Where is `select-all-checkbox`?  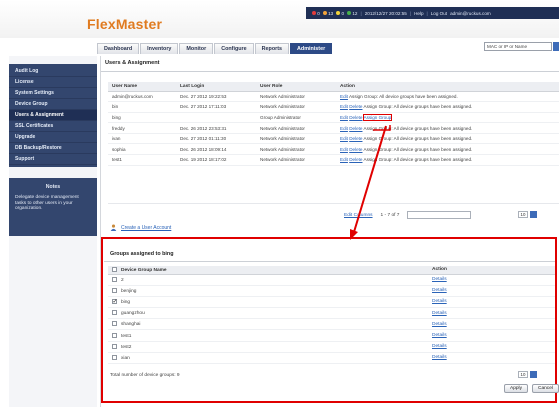
select-all-checkbox is located at coordinates (114, 269).